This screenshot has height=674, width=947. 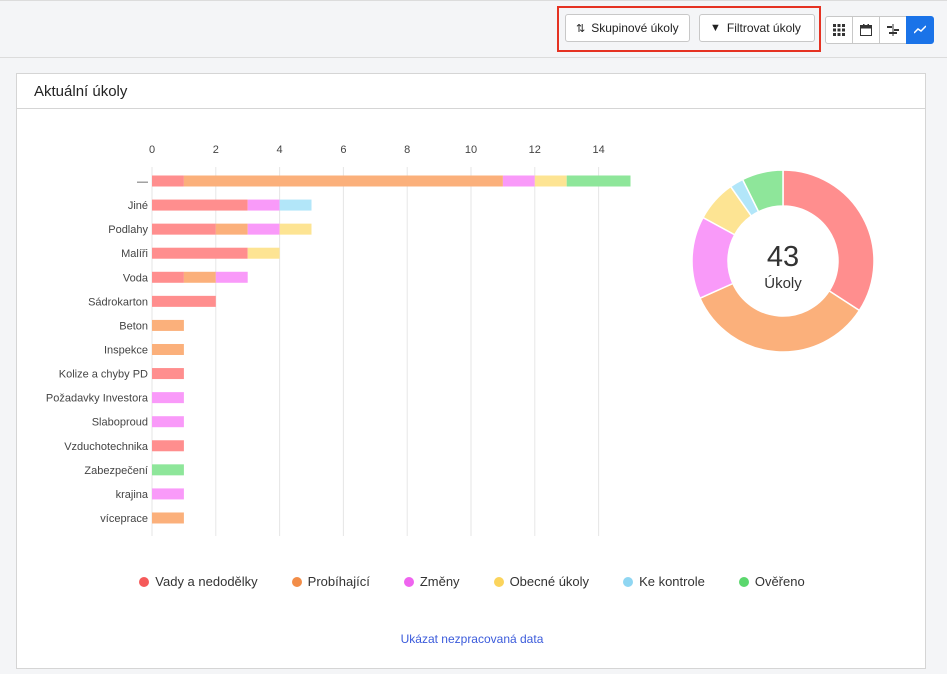 I want to click on y-category-label: Zabezpečení, so click(x=116, y=471).